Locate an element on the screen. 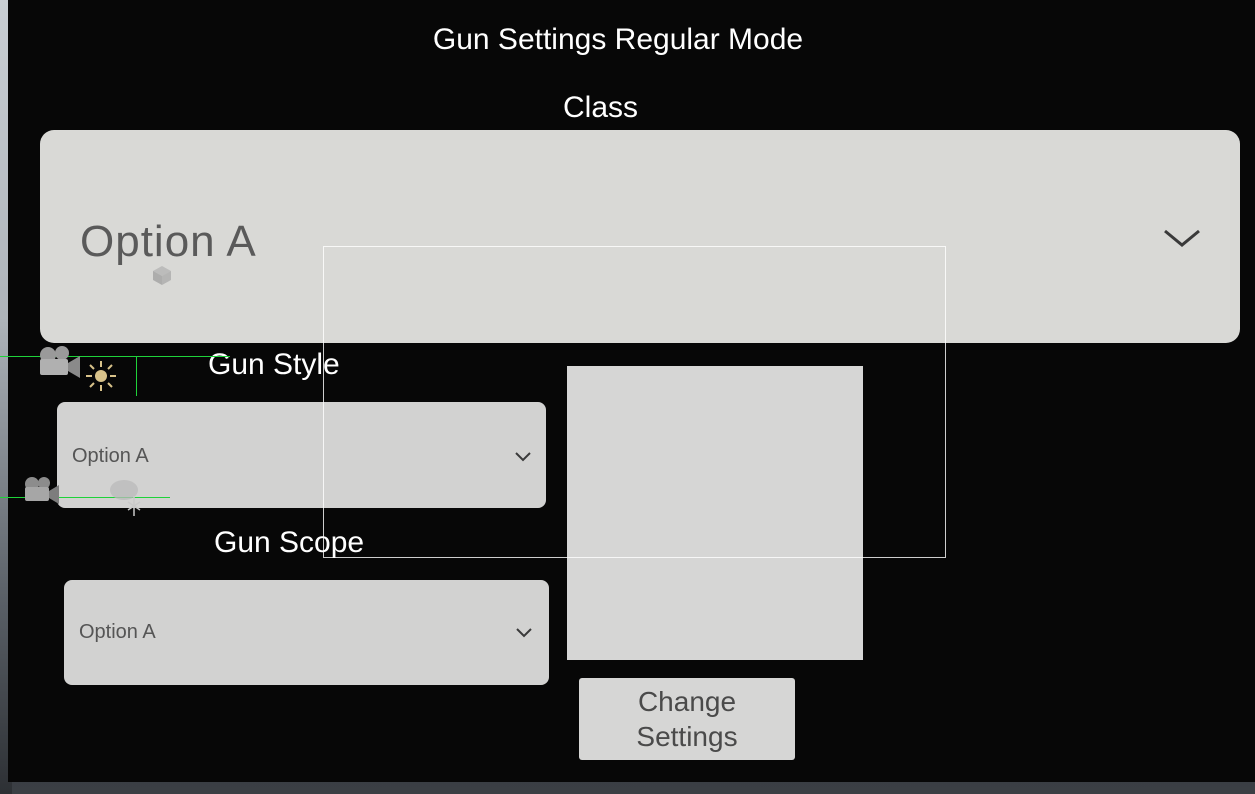 This screenshot has height=794, width=1255. gun-preview-image is located at coordinates (715, 513).